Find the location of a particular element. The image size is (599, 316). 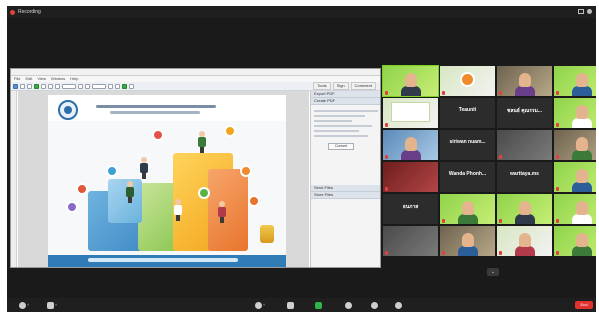

fit-width-icon is located at coordinates (117, 86).